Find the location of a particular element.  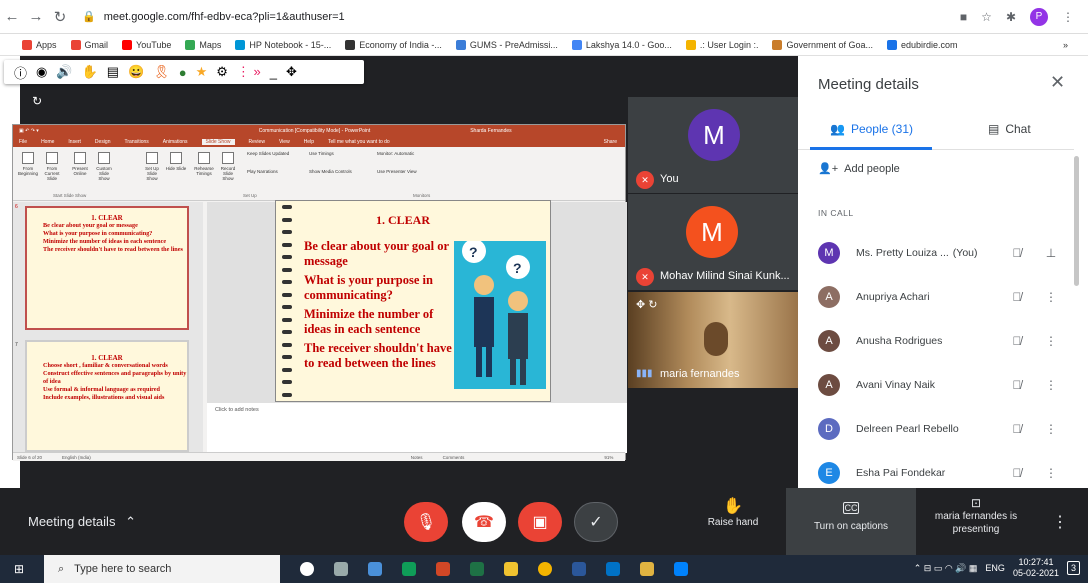

minimize-icon: _ is located at coordinates (273, 72).